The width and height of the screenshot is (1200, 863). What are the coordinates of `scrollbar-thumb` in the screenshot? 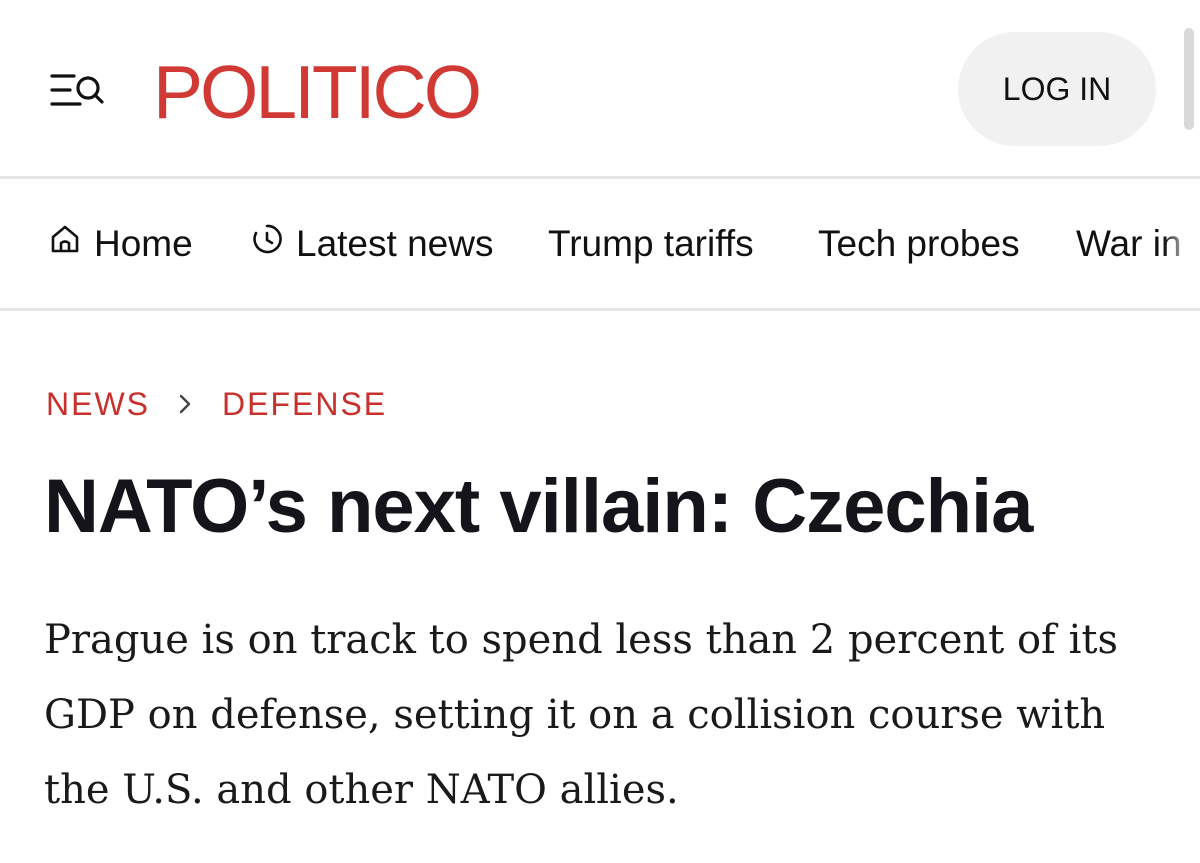 It's located at (1189, 79).